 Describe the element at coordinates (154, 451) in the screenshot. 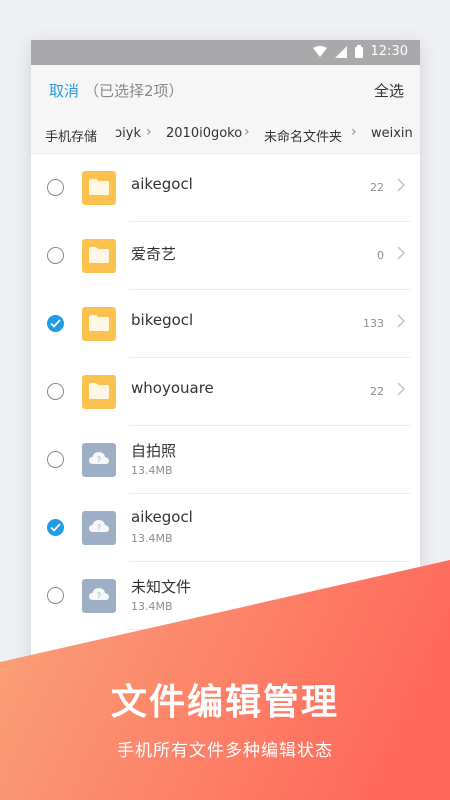

I see `file-name: 自拍照` at that location.